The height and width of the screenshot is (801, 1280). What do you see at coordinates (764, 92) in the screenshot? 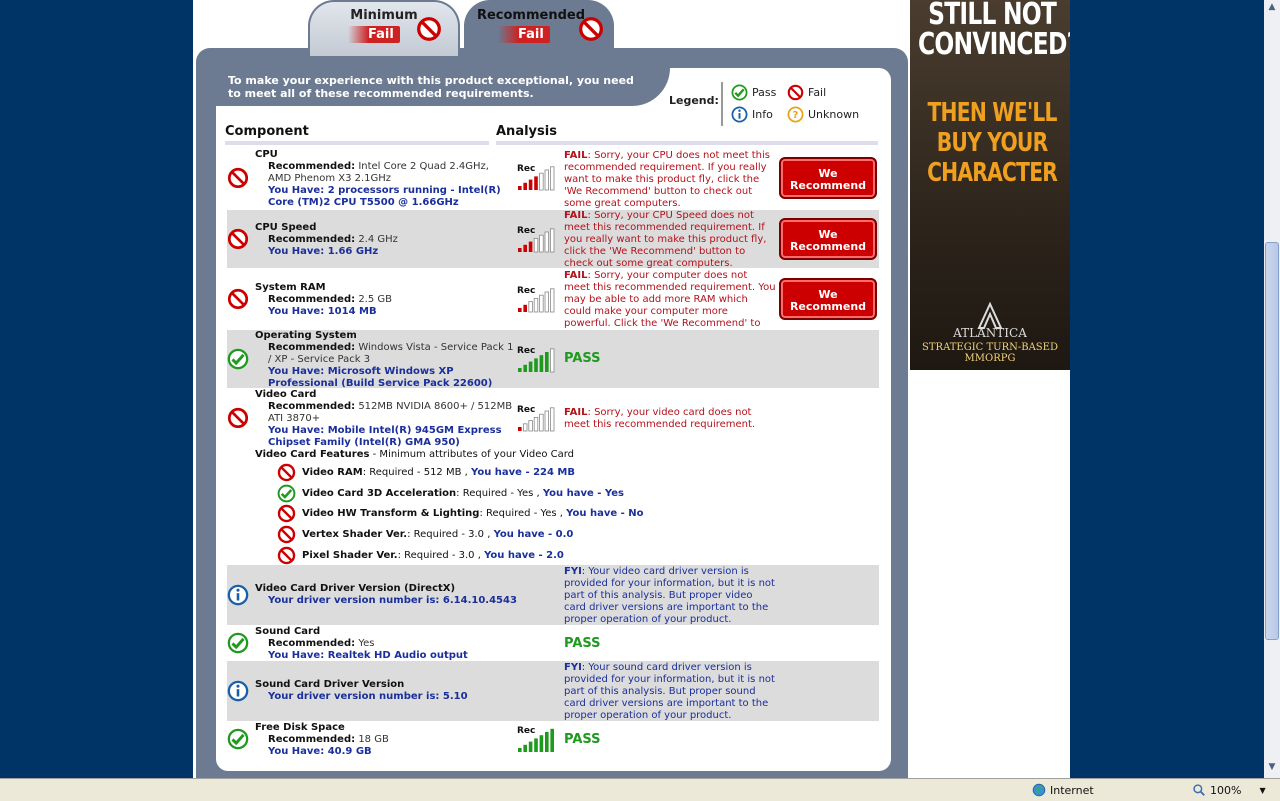
I see `legend-pass-label: Pass` at bounding box center [764, 92].